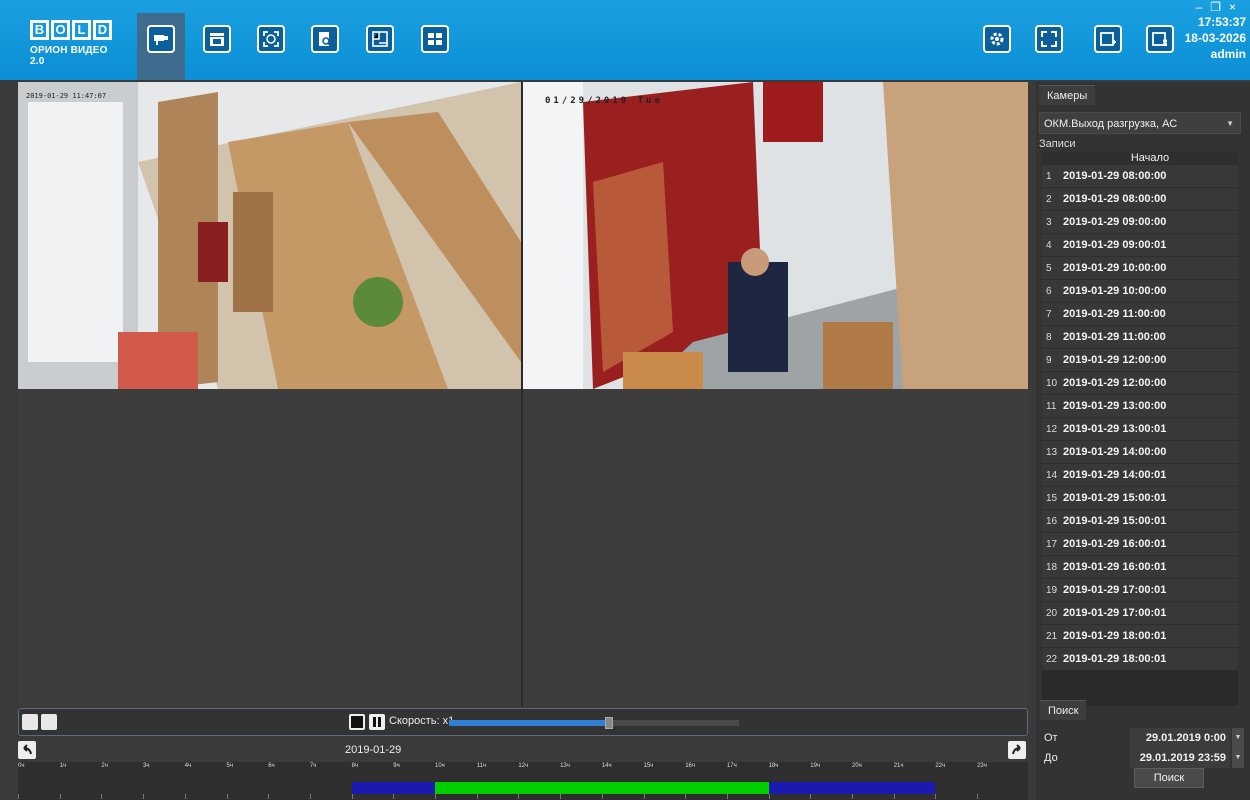 Image resolution: width=1250 pixels, height=800 pixels. What do you see at coordinates (1140, 521) in the screenshot?
I see `record-row: 16 2019-01-29 15:00:01` at bounding box center [1140, 521].